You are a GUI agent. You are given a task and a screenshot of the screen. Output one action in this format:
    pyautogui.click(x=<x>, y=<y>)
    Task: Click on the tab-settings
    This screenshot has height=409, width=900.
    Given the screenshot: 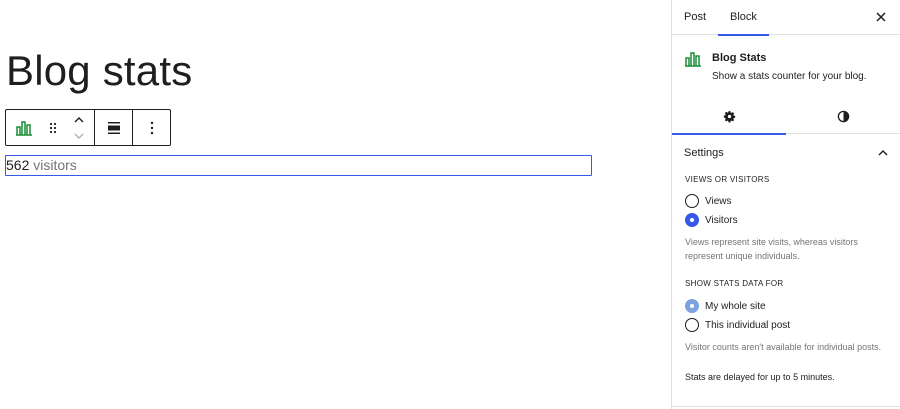 What is the action you would take?
    pyautogui.click(x=729, y=117)
    